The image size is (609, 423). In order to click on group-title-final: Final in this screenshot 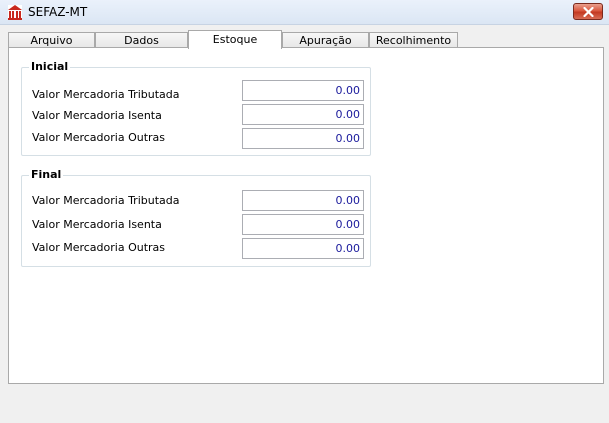, I will do `click(46, 174)`.